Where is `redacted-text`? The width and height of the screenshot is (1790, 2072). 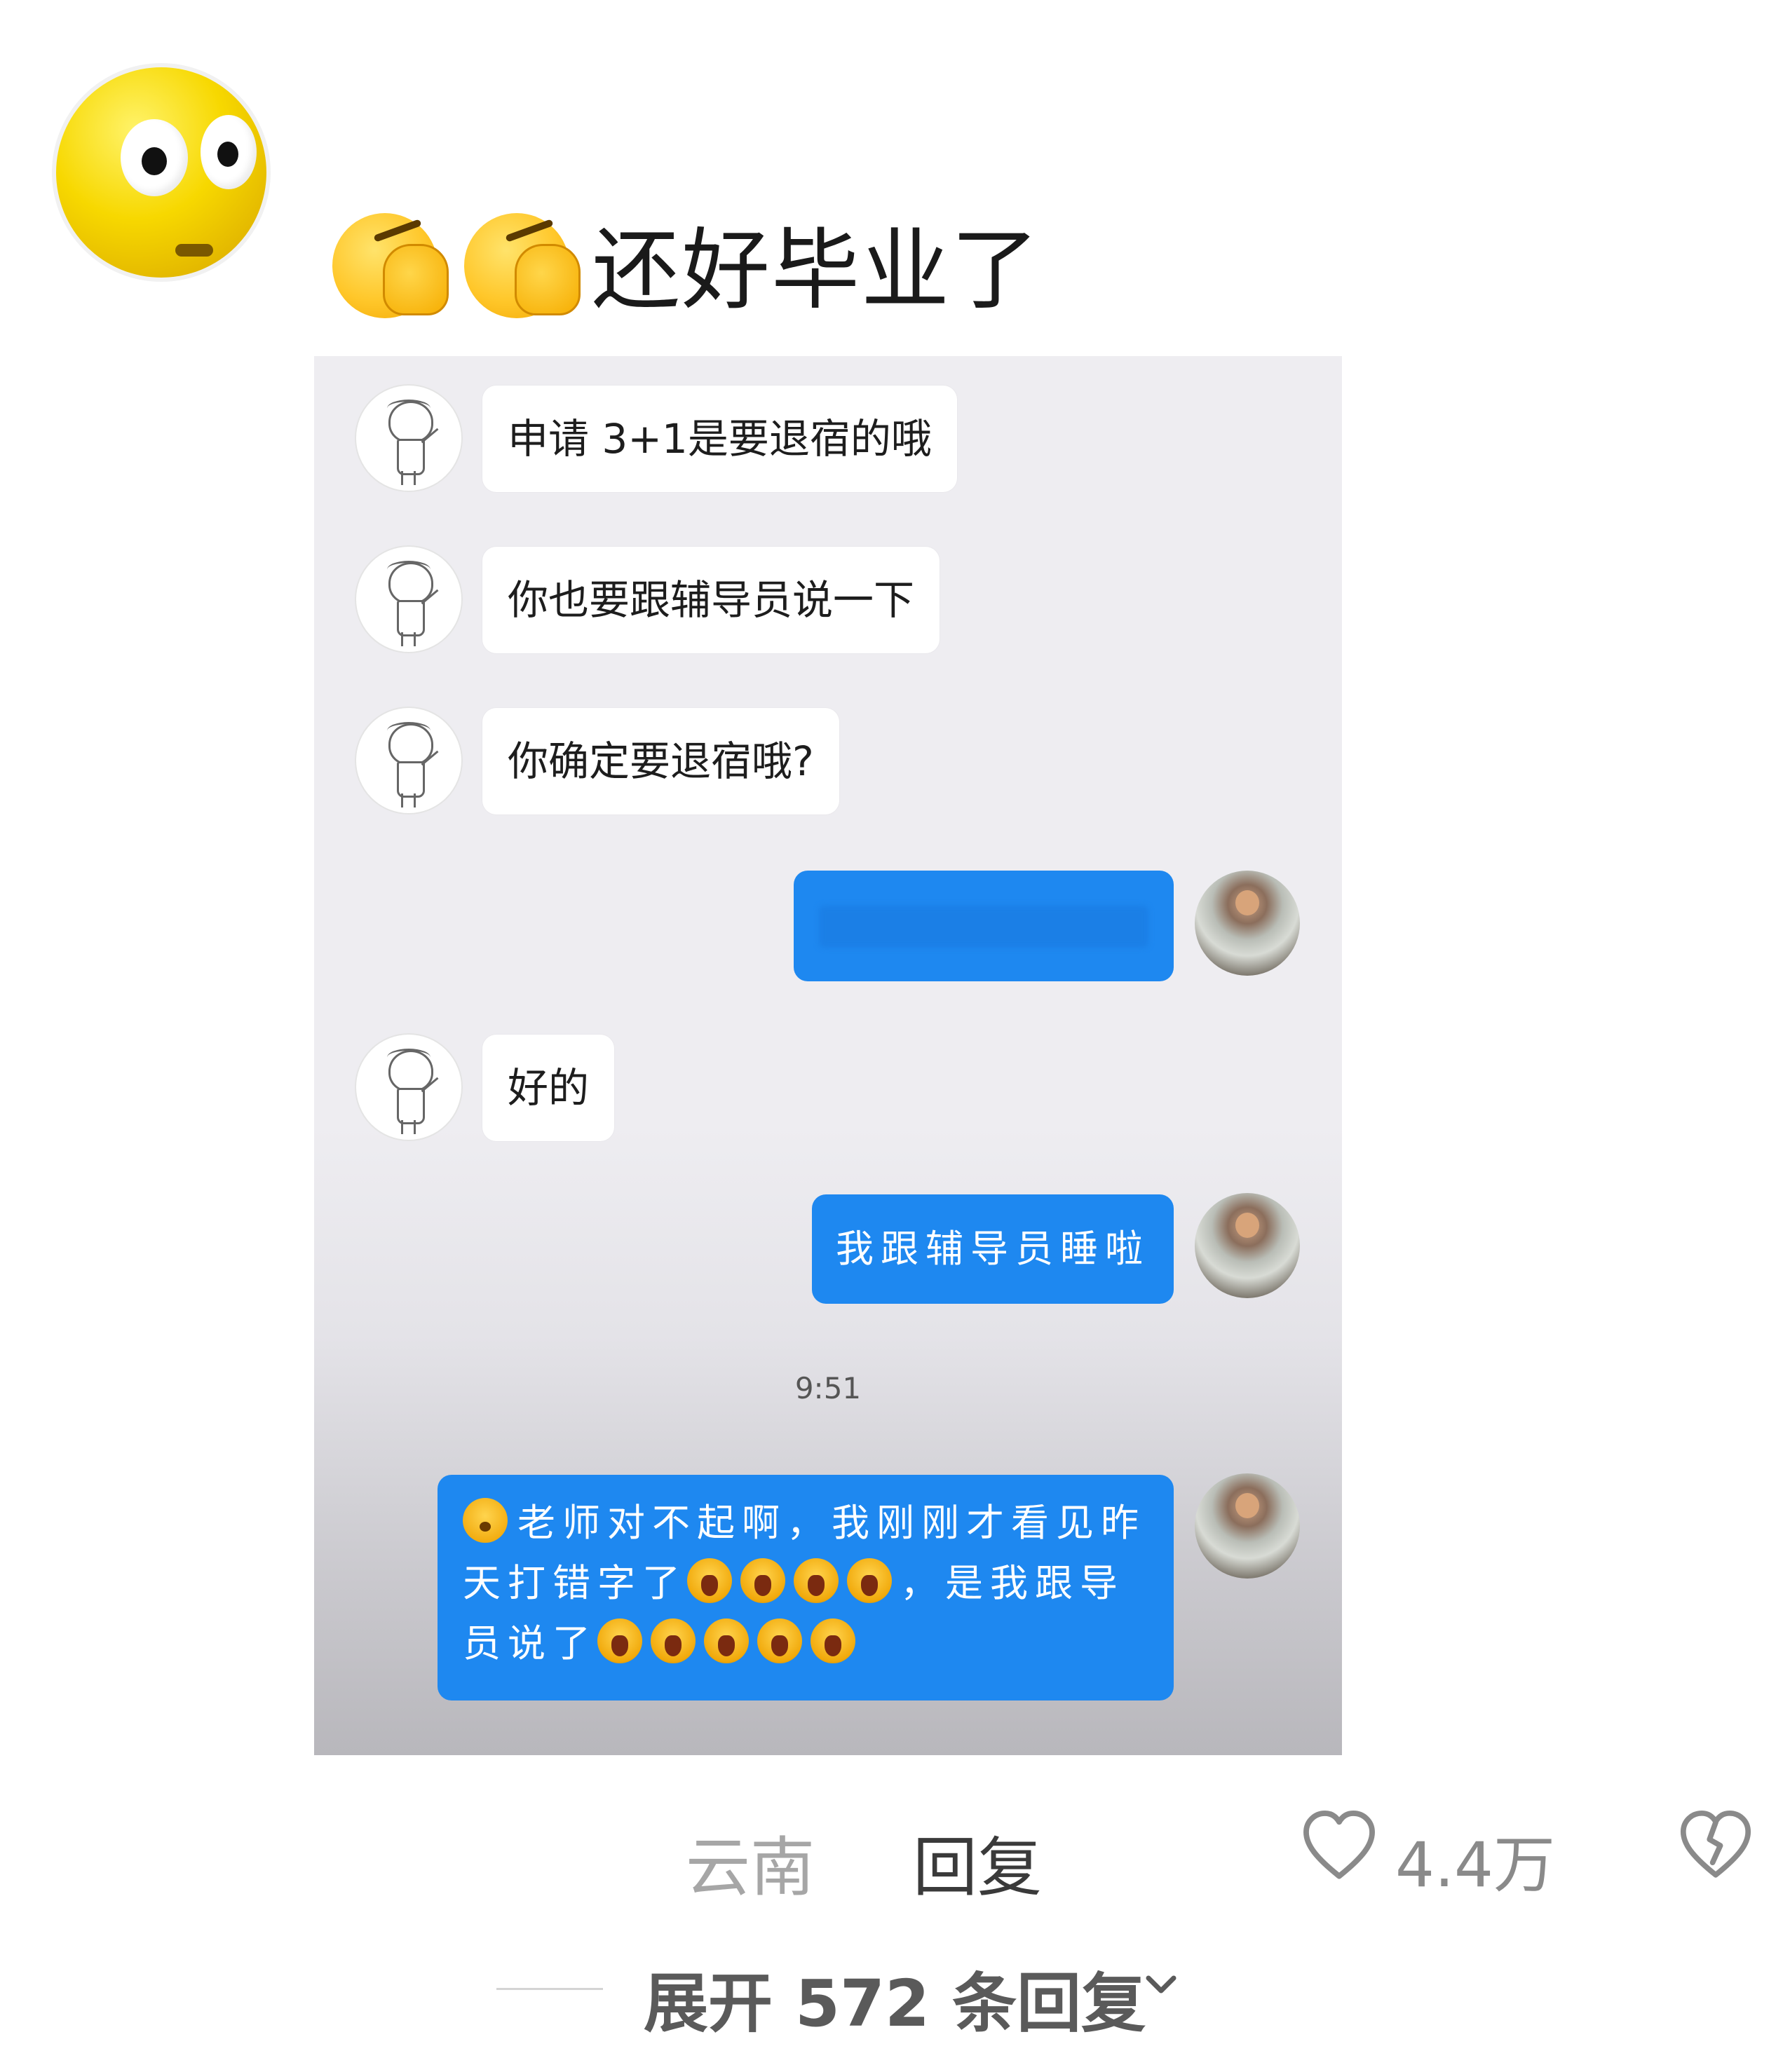 redacted-text is located at coordinates (983, 927).